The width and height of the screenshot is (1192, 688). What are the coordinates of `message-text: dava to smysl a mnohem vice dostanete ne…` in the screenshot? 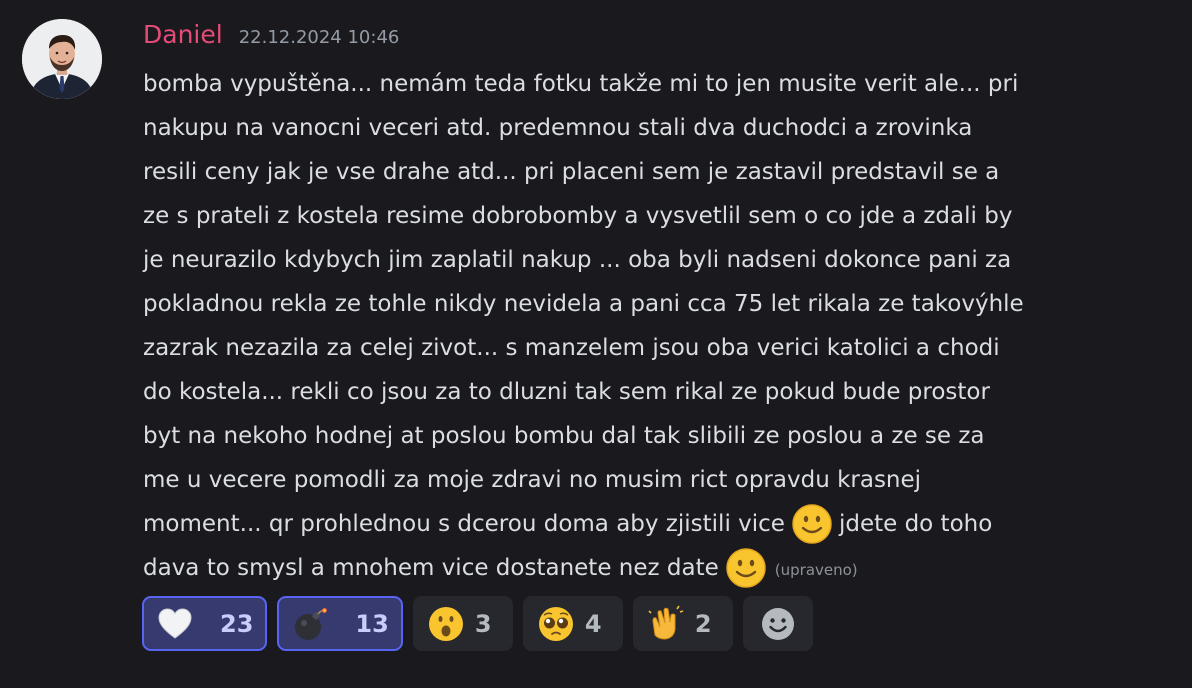 It's located at (431, 568).